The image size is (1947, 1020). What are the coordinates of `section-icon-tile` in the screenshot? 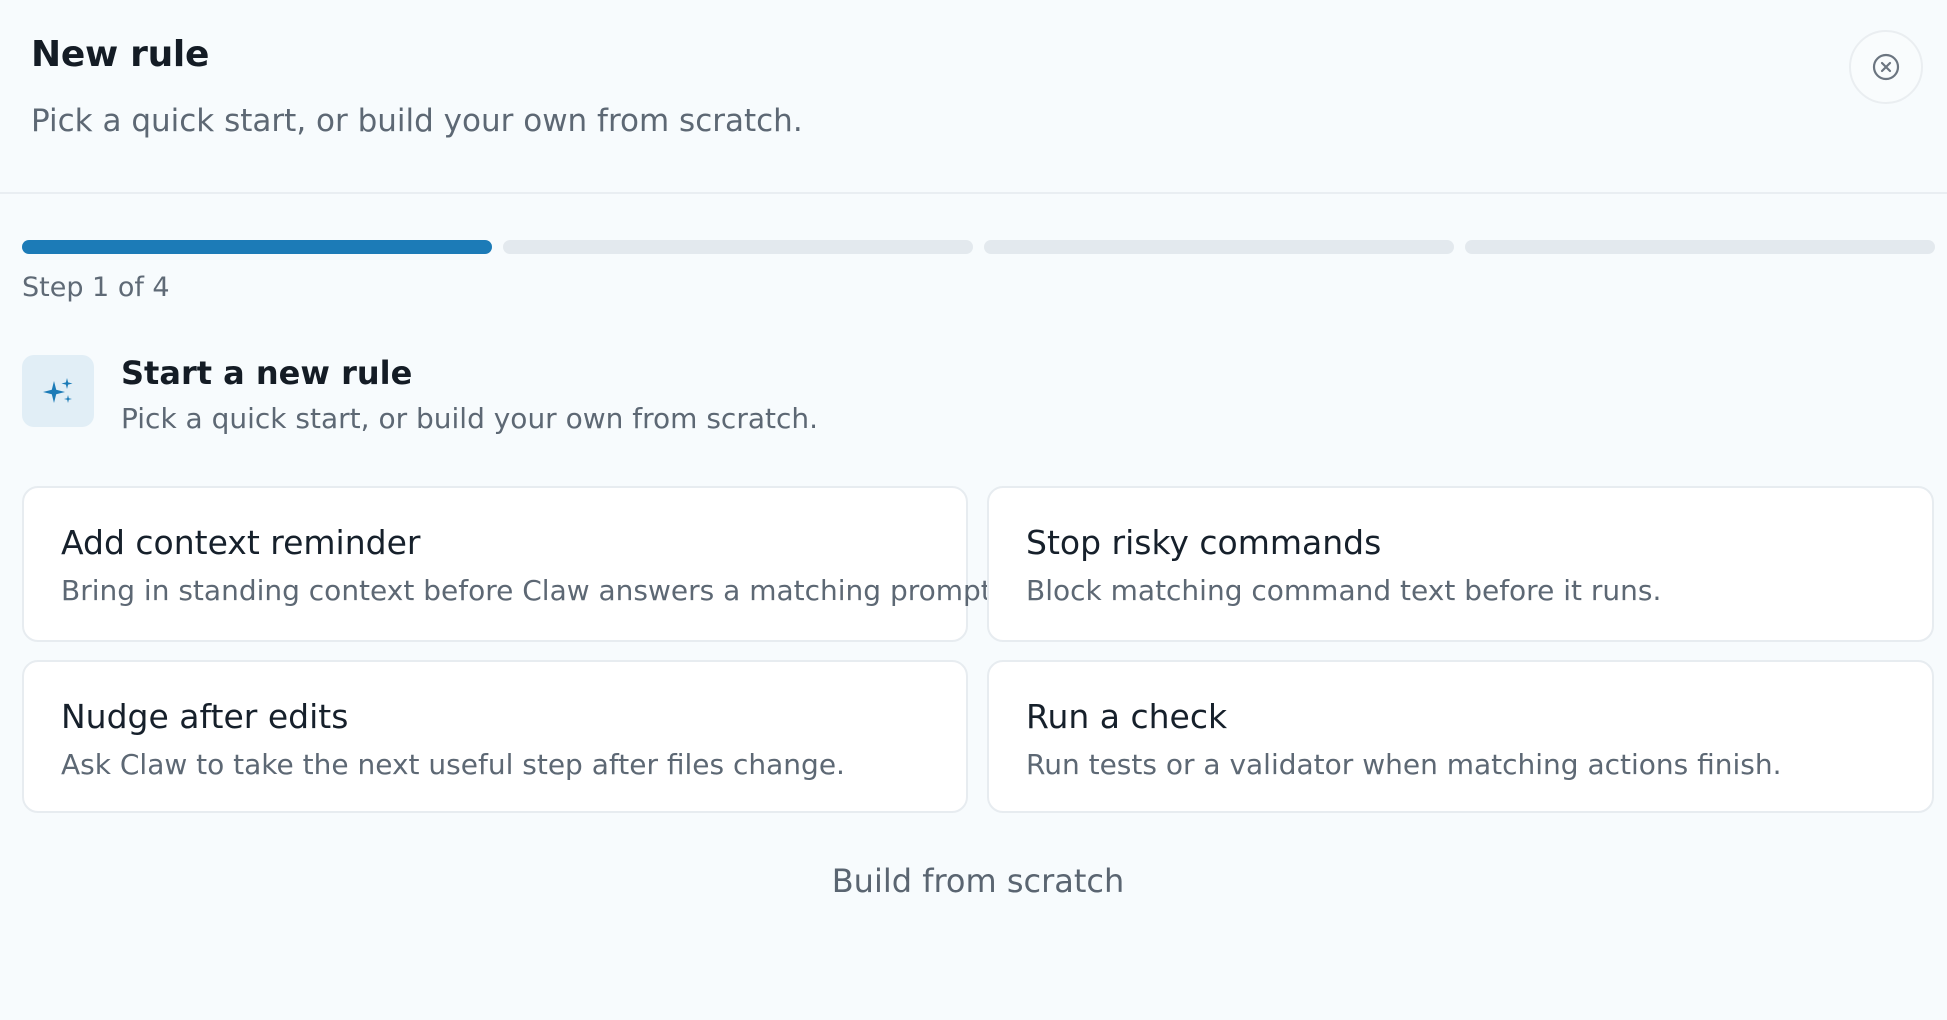 It's located at (58, 391).